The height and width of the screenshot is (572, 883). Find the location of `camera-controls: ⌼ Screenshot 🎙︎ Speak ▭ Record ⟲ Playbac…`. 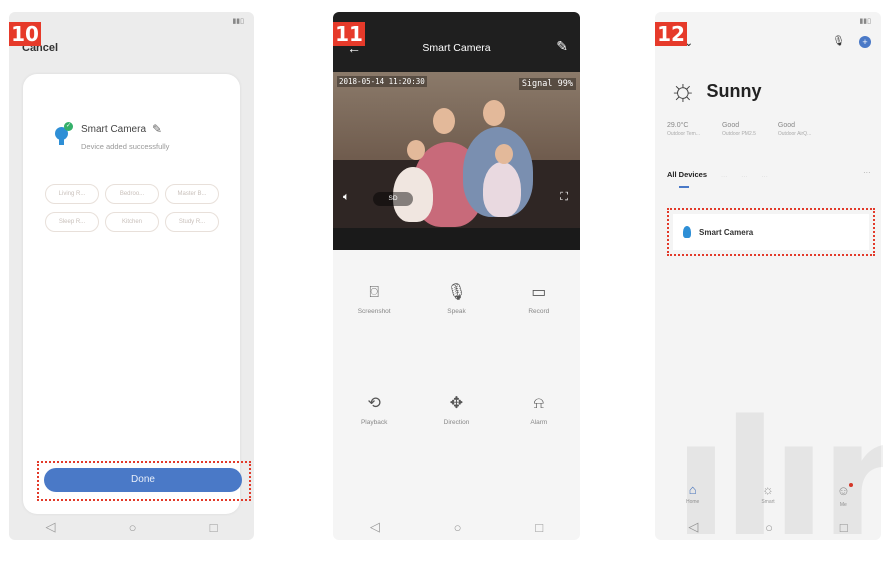

camera-controls: ⌼ Screenshot 🎙︎ Speak ▭ Record ⟲ Playbac… is located at coordinates (456, 354).